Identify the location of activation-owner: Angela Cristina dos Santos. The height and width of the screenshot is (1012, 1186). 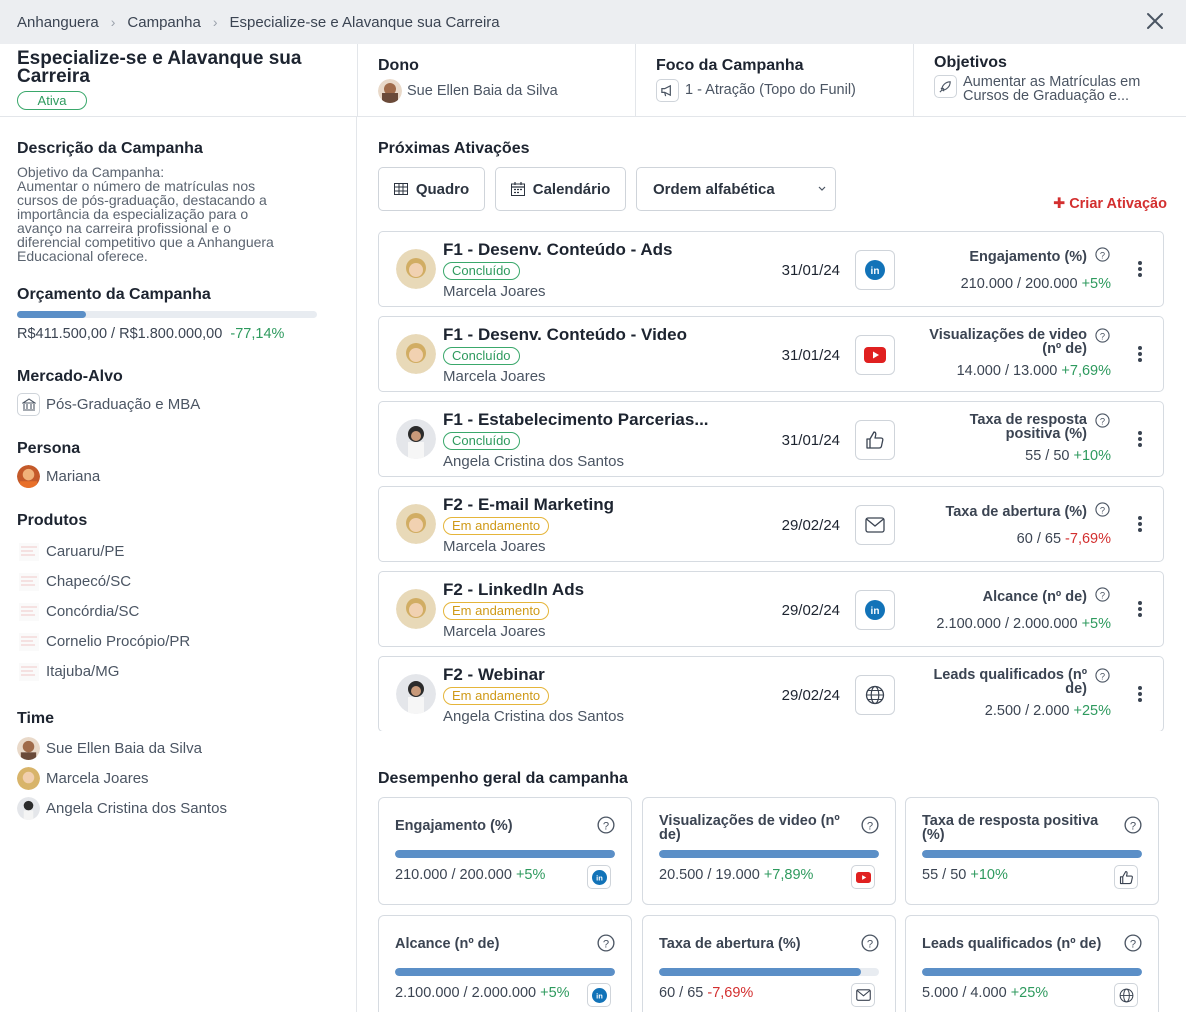
(533, 461).